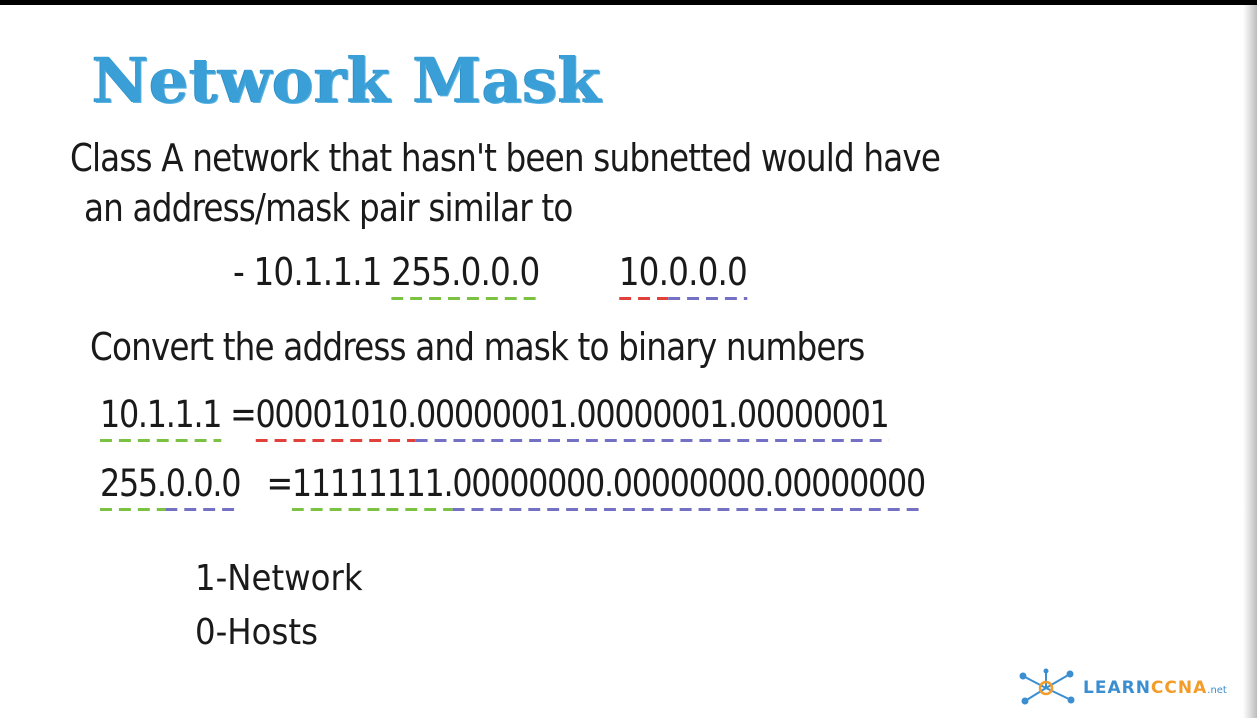  I want to click on mask-decimal-network: 255., so click(133, 486).